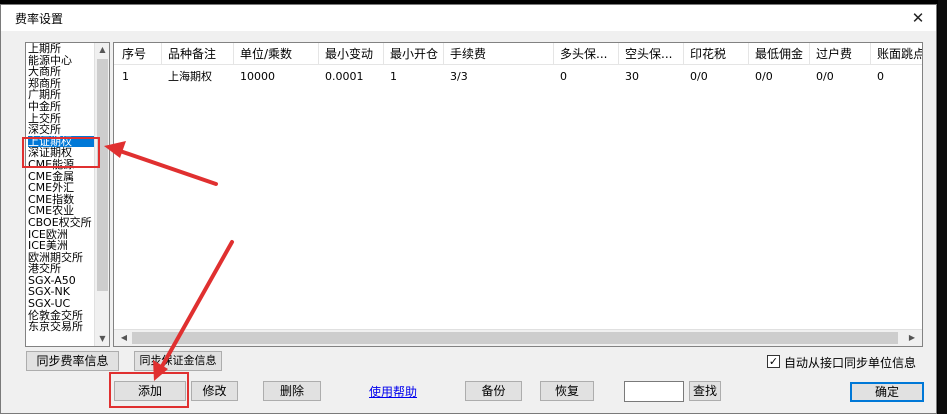 This screenshot has width=947, height=414. What do you see at coordinates (102, 50) in the screenshot?
I see `scroll-up-icon: ▲` at bounding box center [102, 50].